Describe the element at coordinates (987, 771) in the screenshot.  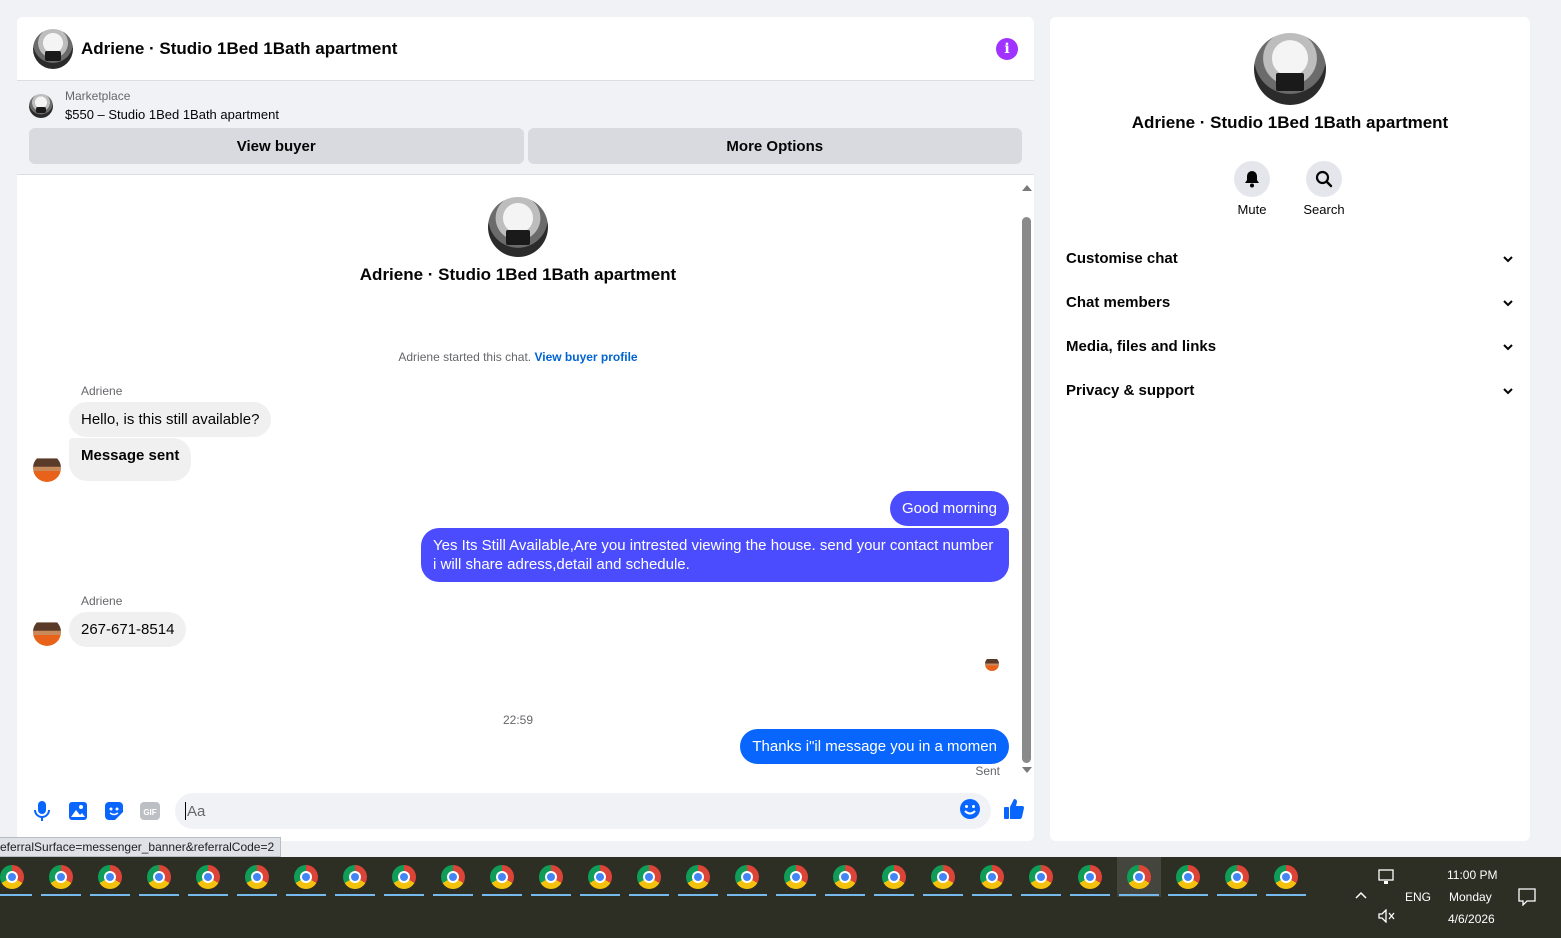
I see `sent-status: Sent` at that location.